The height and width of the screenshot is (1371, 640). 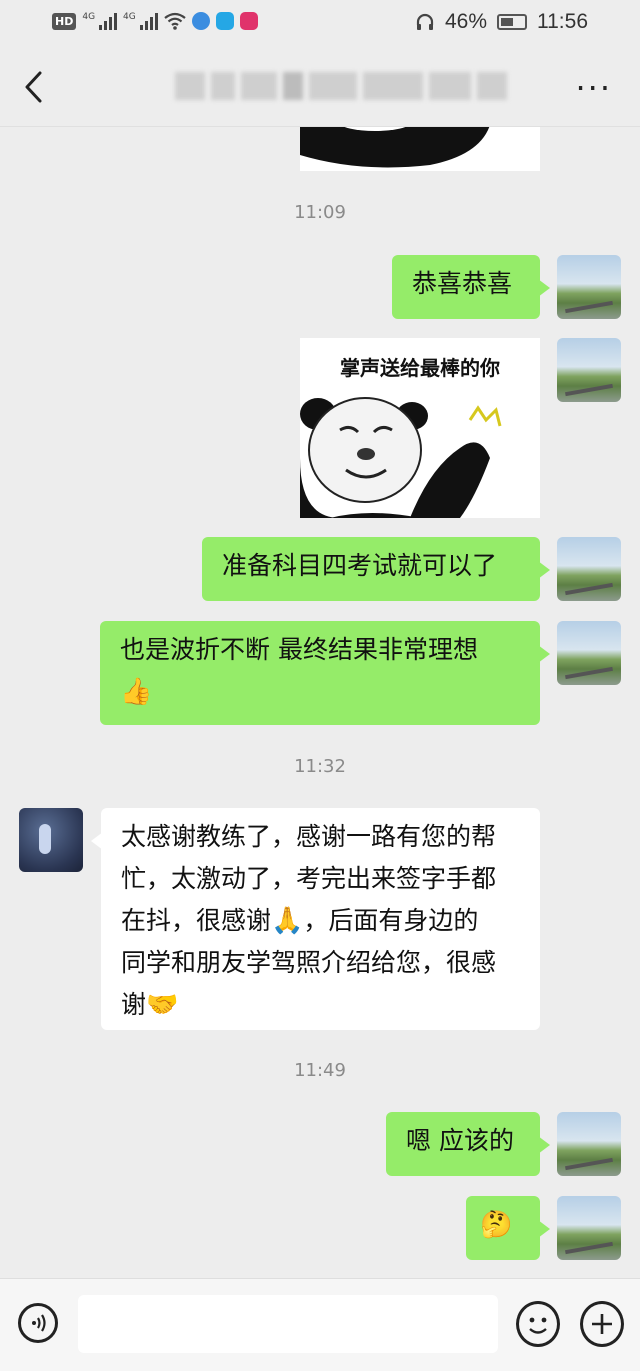 What do you see at coordinates (51, 840) in the screenshot?
I see `avatar-contact` at bounding box center [51, 840].